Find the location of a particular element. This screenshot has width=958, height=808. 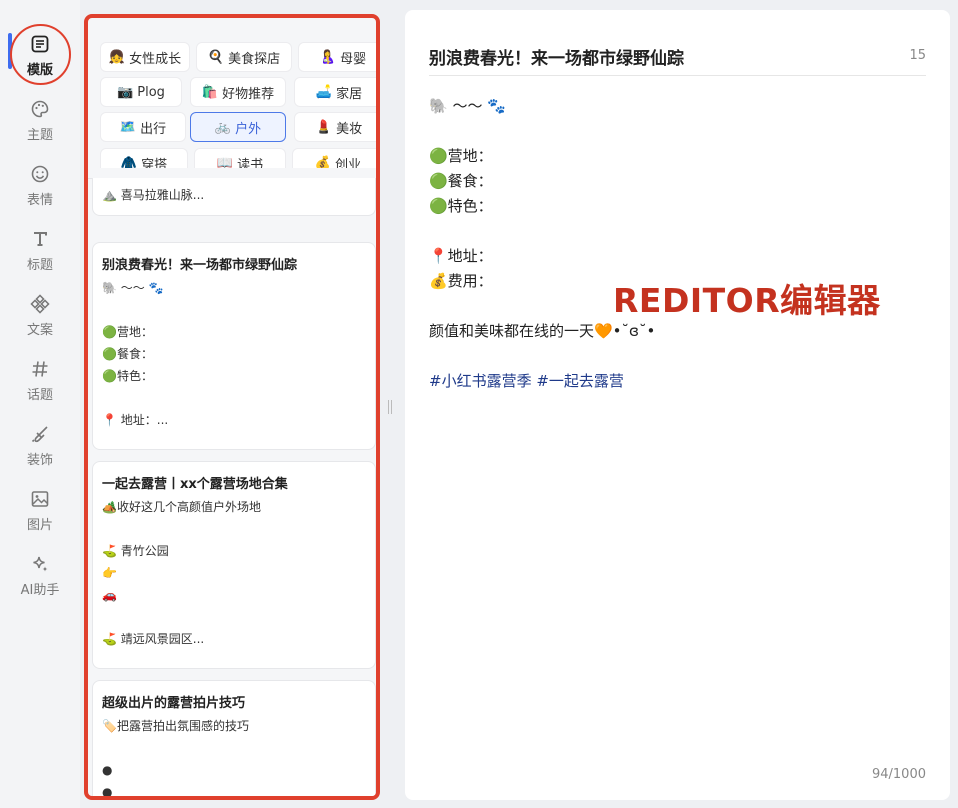

title-t-icon is located at coordinates (40, 239).